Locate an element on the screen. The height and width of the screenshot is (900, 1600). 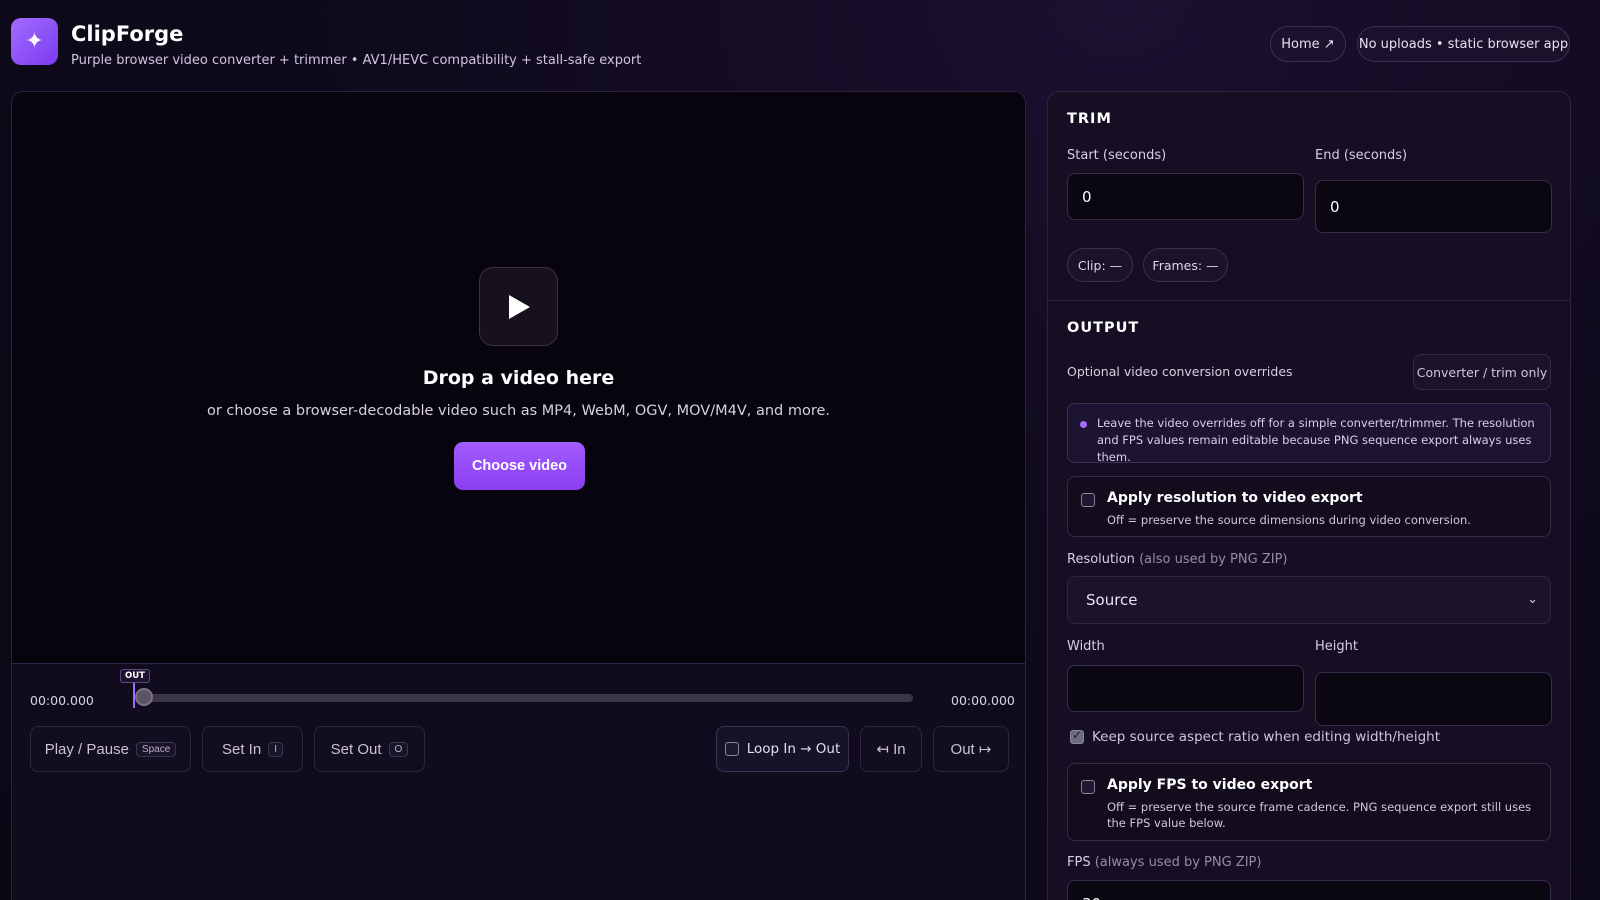
fps-input: 30 is located at coordinates (1309, 890).